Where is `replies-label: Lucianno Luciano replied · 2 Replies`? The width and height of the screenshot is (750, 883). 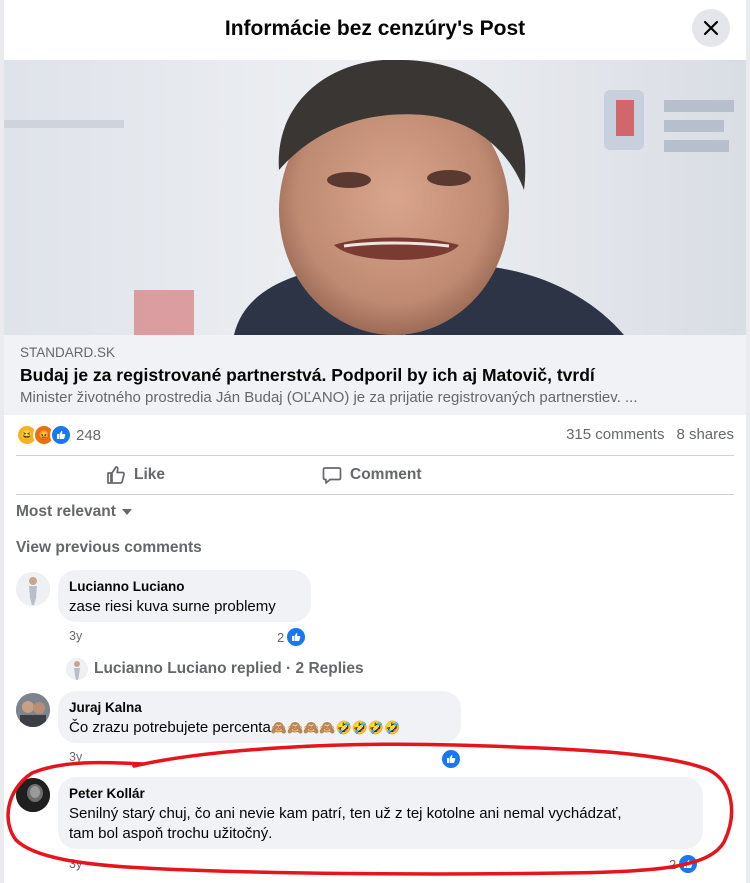
replies-label: Lucianno Luciano replied · 2 Replies is located at coordinates (229, 668).